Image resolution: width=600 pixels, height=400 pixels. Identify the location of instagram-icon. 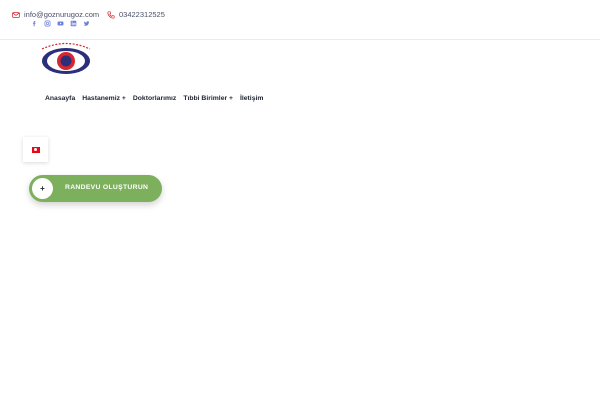
(47, 23).